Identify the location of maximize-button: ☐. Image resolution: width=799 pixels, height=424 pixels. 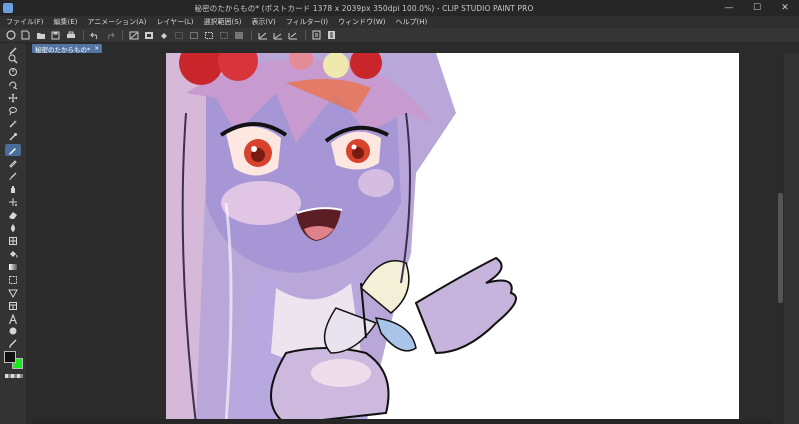
(757, 8).